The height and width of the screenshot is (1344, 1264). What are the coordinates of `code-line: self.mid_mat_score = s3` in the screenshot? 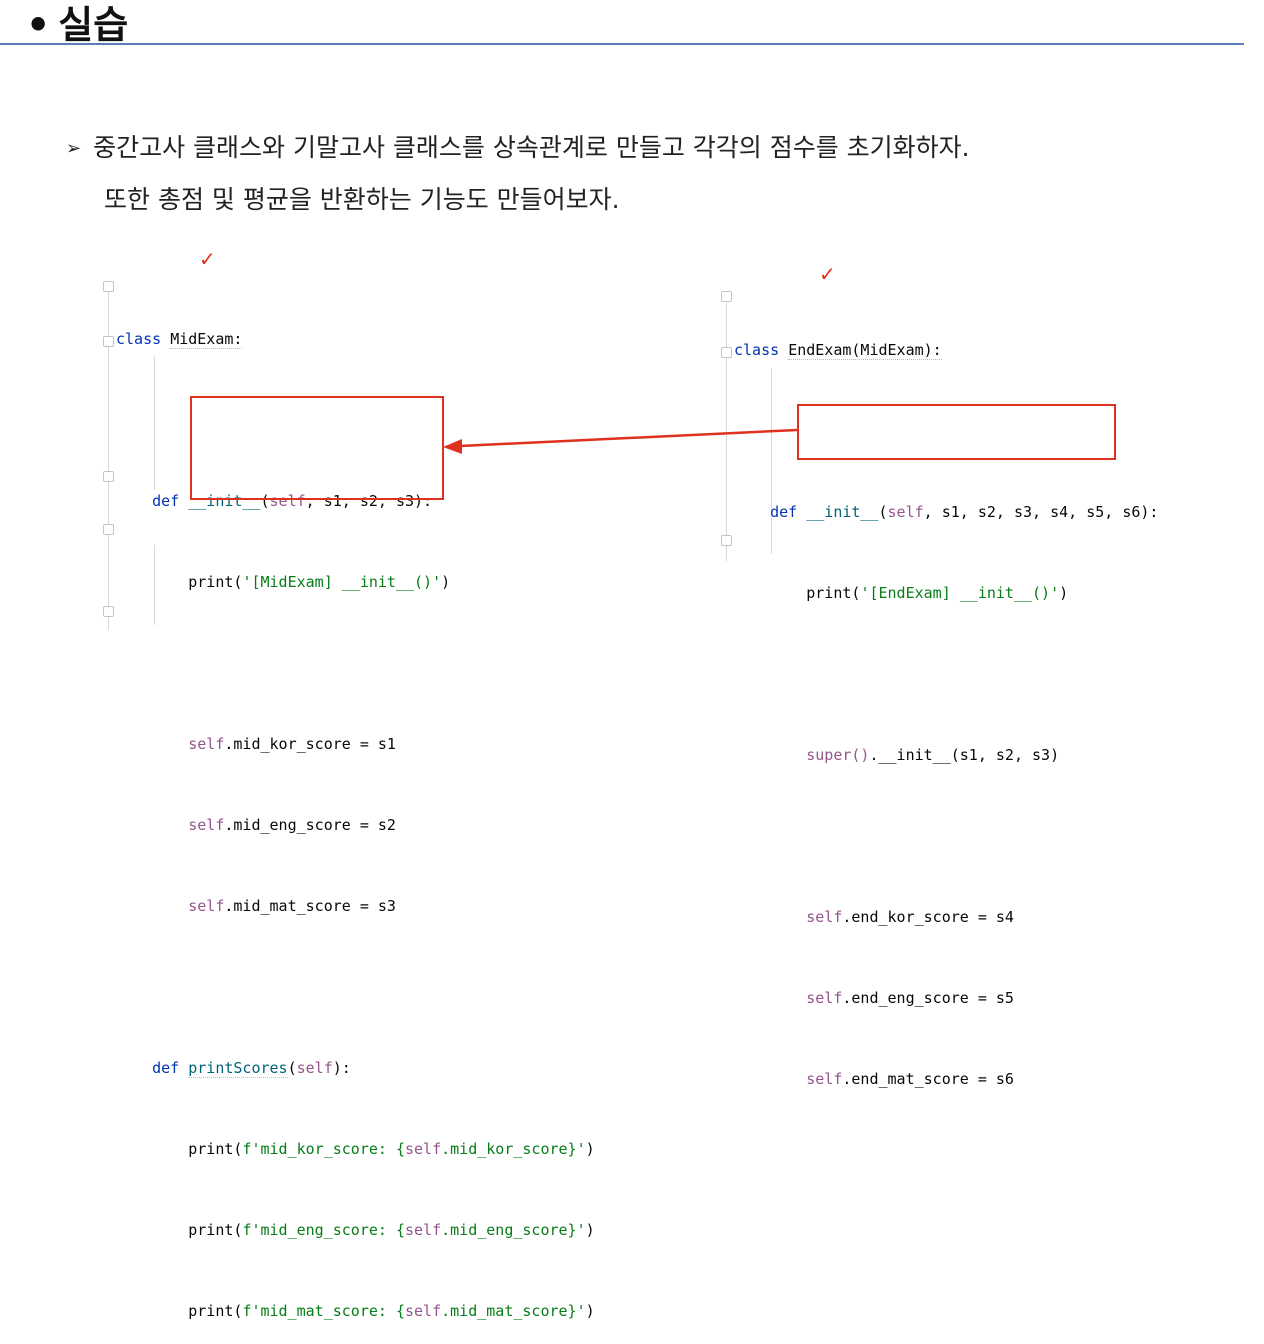 It's located at (355, 906).